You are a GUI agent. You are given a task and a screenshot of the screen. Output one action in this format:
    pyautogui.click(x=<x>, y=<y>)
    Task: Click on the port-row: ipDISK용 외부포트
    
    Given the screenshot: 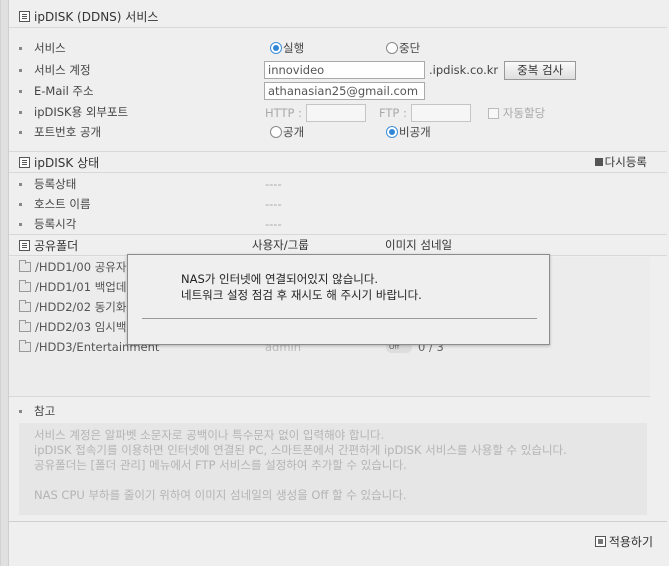 What is the action you would take?
    pyautogui.click(x=73, y=112)
    